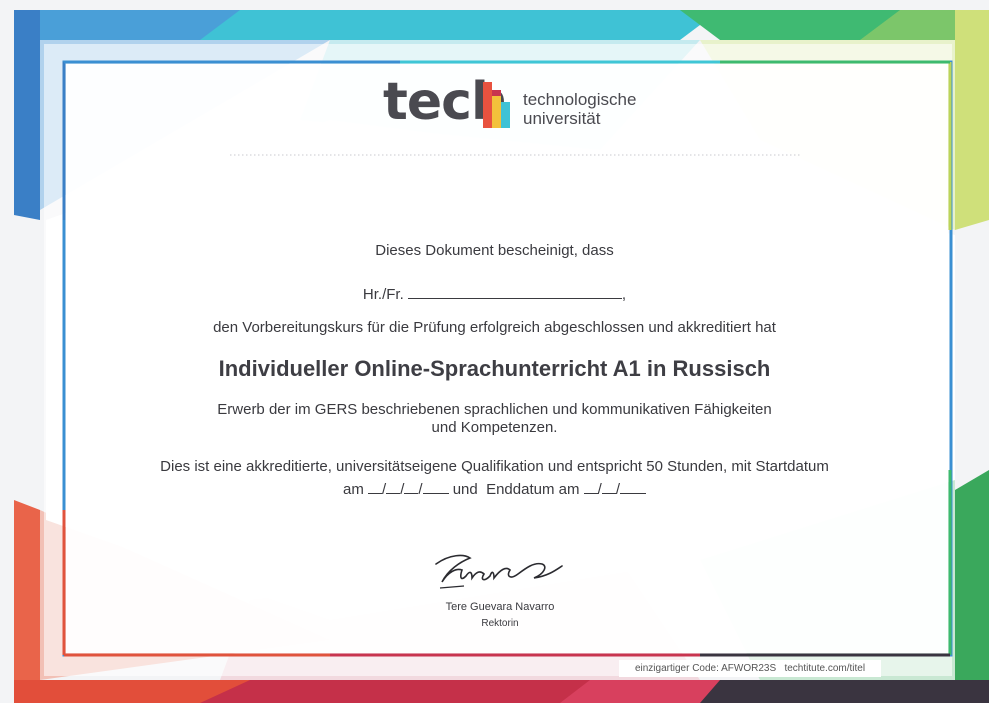 The width and height of the screenshot is (989, 703). What do you see at coordinates (411, 493) in the screenshot?
I see `start-year-prefix-blank` at bounding box center [411, 493].